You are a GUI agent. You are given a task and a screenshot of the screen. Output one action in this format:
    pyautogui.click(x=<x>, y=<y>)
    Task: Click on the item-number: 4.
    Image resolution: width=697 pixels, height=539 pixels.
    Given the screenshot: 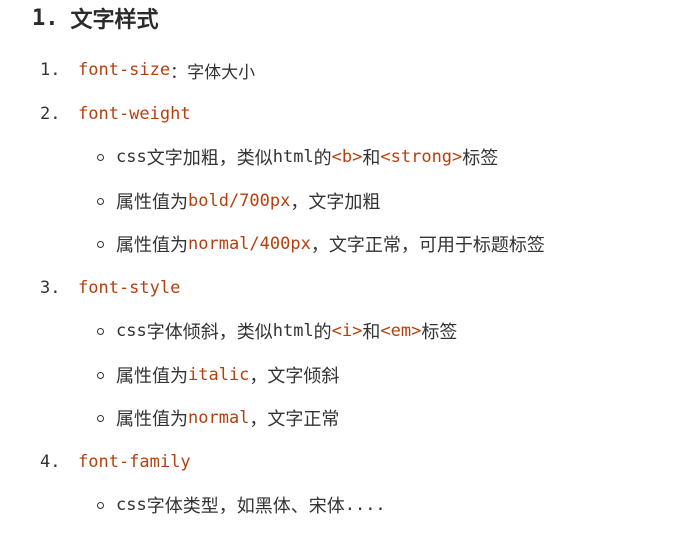 What is the action you would take?
    pyautogui.click(x=50, y=462)
    